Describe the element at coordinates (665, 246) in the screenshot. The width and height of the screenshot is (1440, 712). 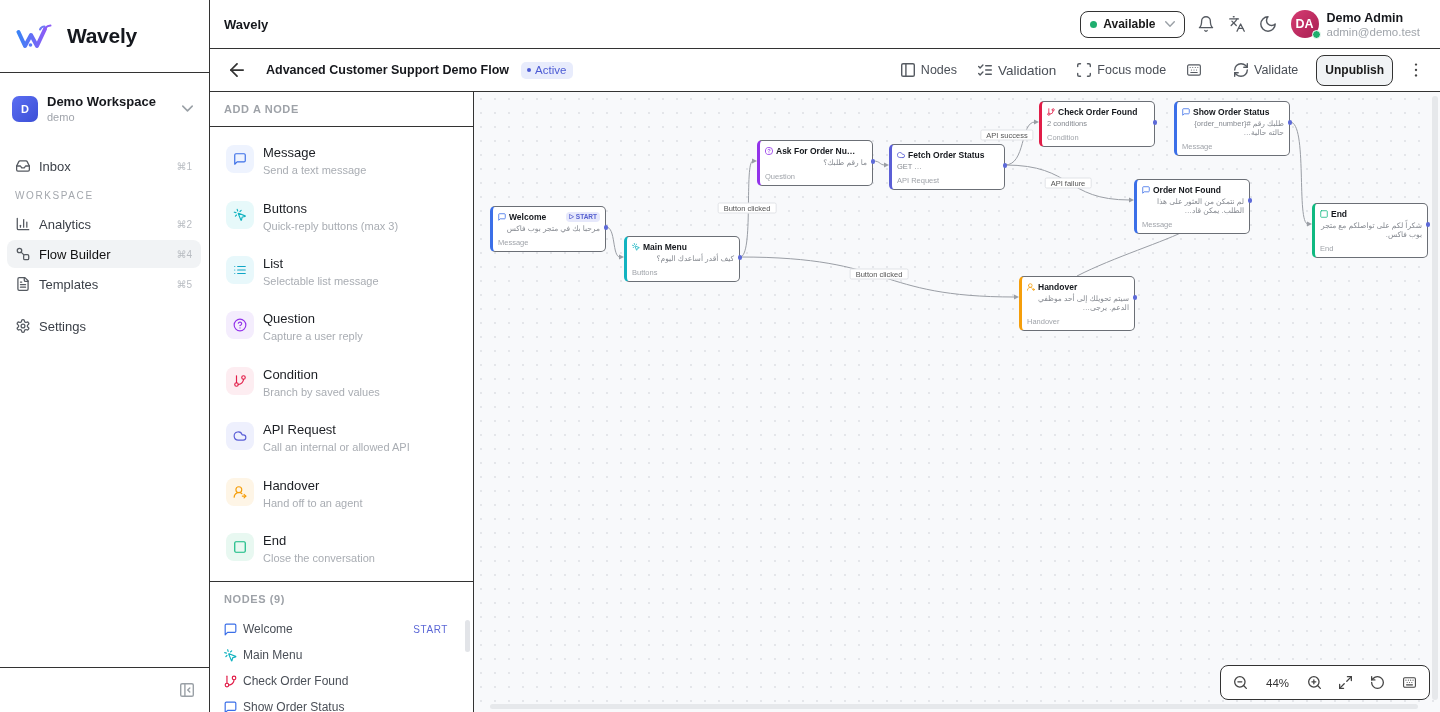
I see `node-title: Main Menu` at that location.